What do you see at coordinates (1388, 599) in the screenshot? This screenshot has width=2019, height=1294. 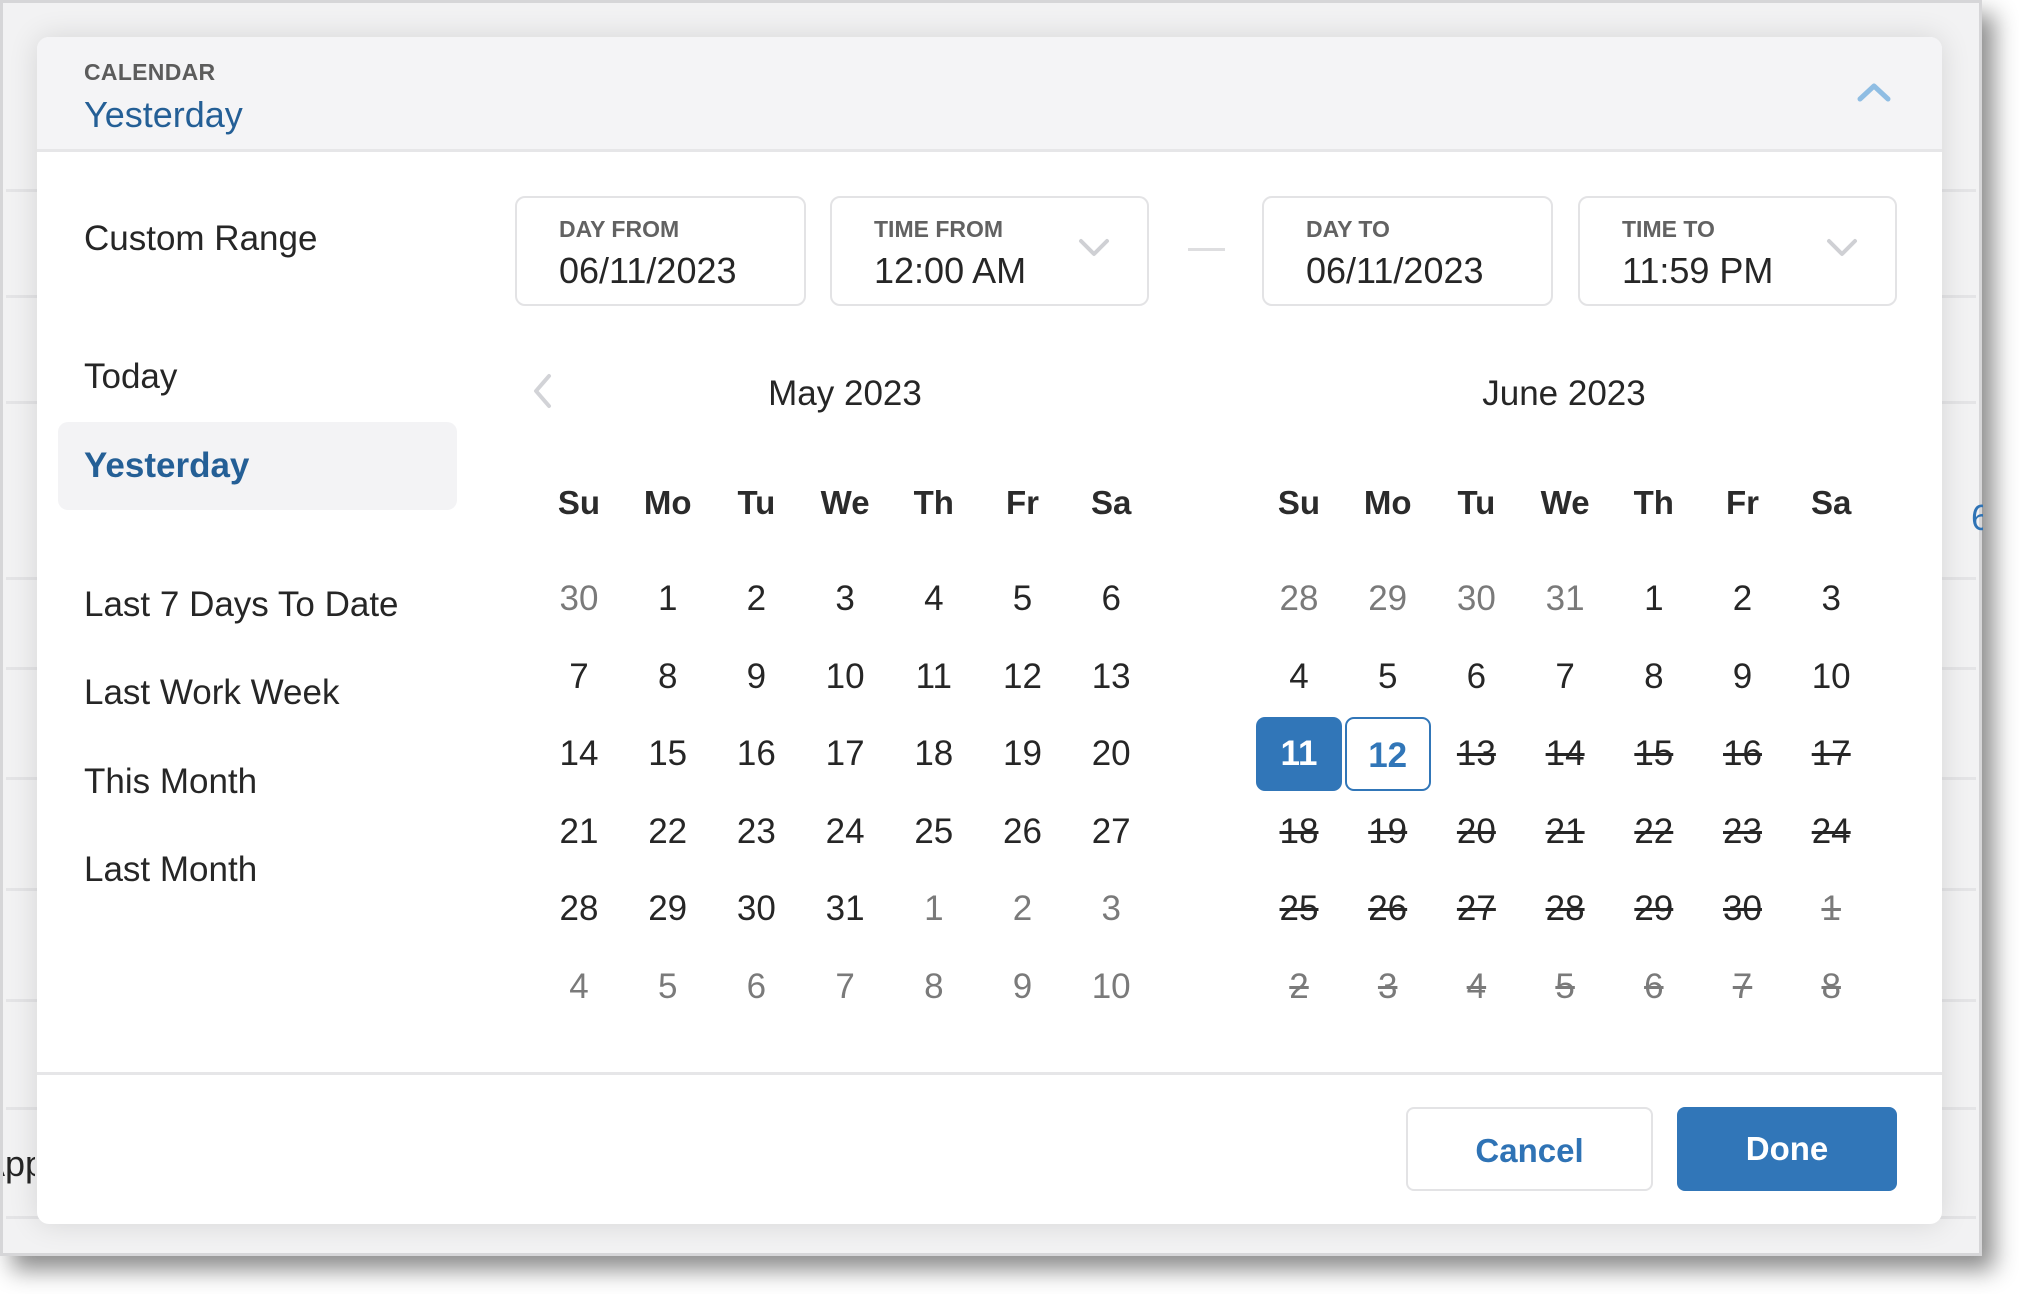 I see `calendar-day-outside-month: 29` at bounding box center [1388, 599].